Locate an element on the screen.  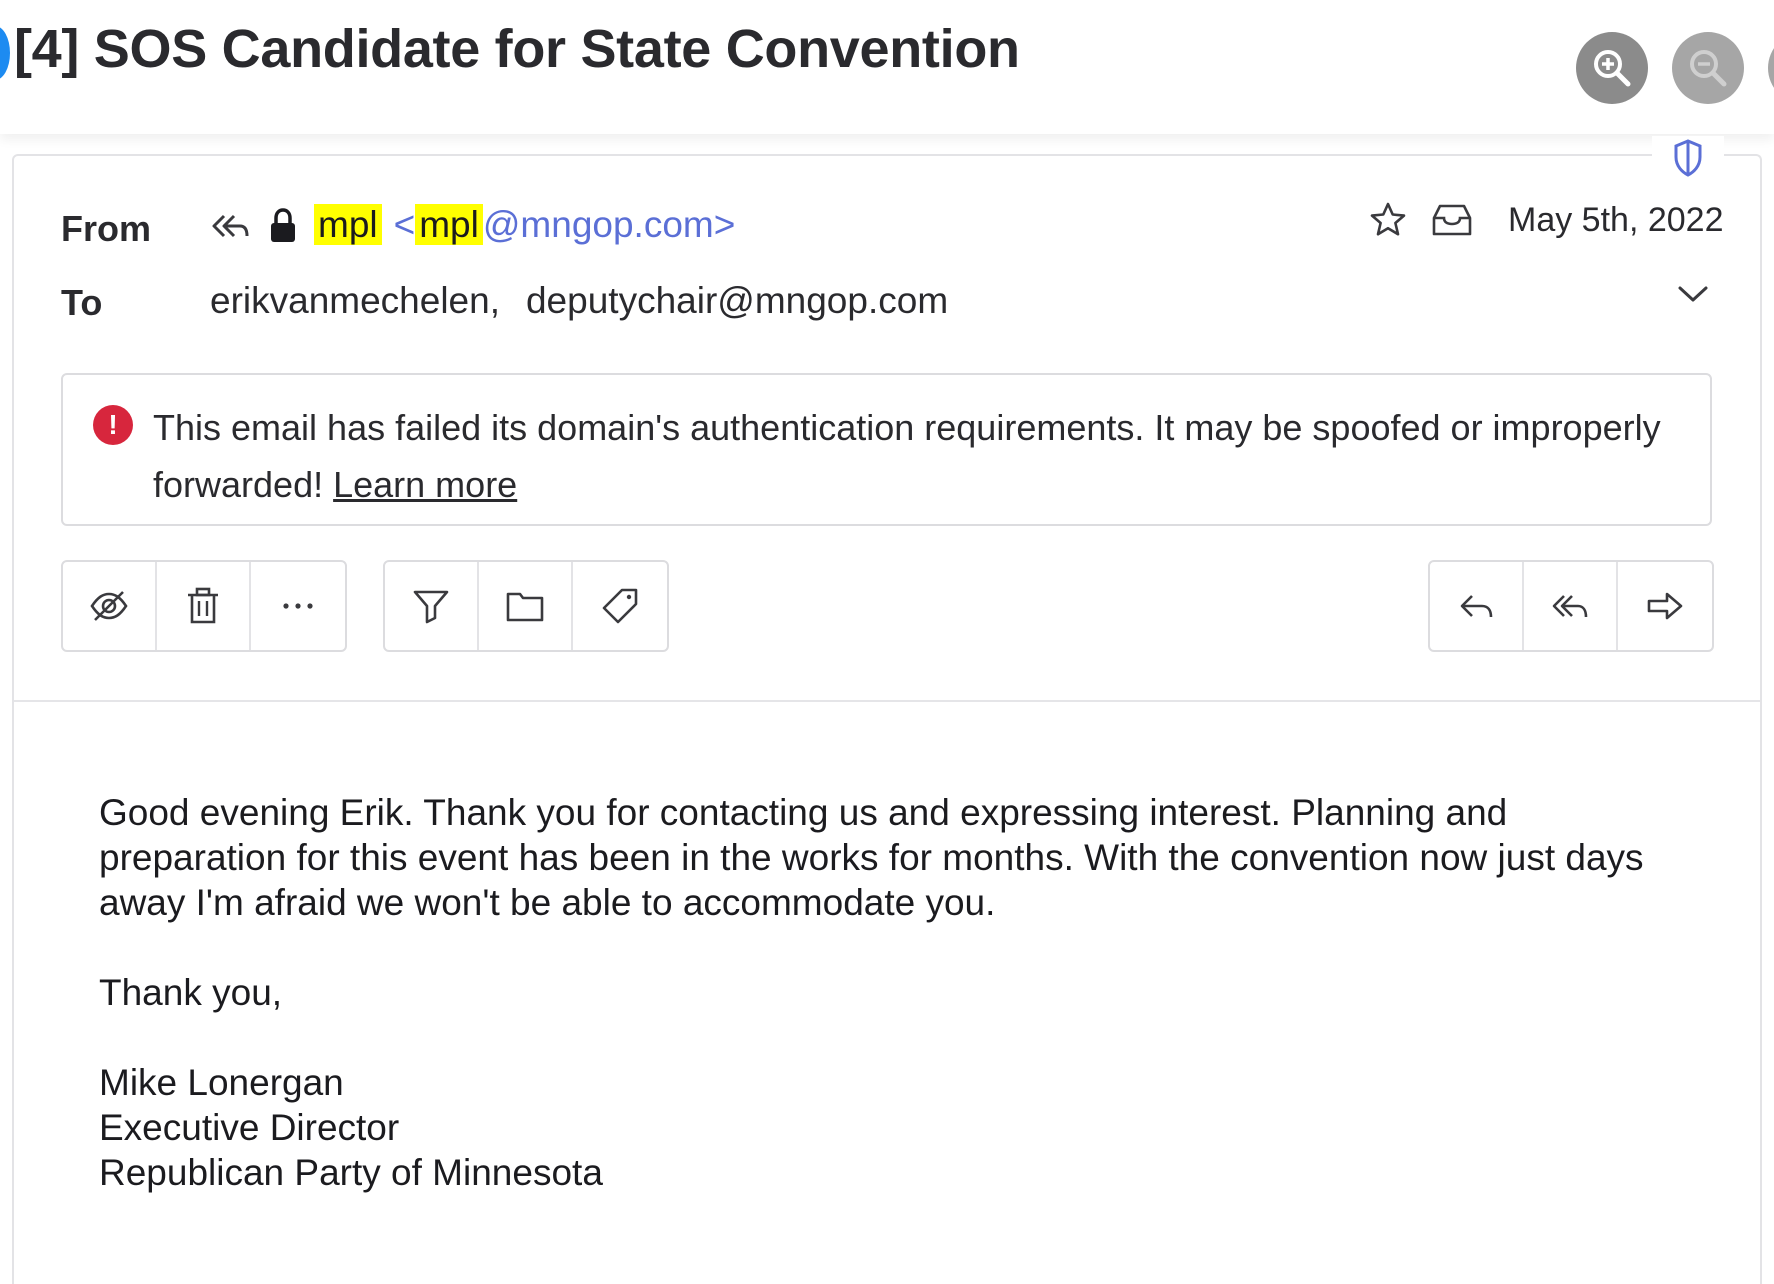
trash-icon is located at coordinates (203, 605).